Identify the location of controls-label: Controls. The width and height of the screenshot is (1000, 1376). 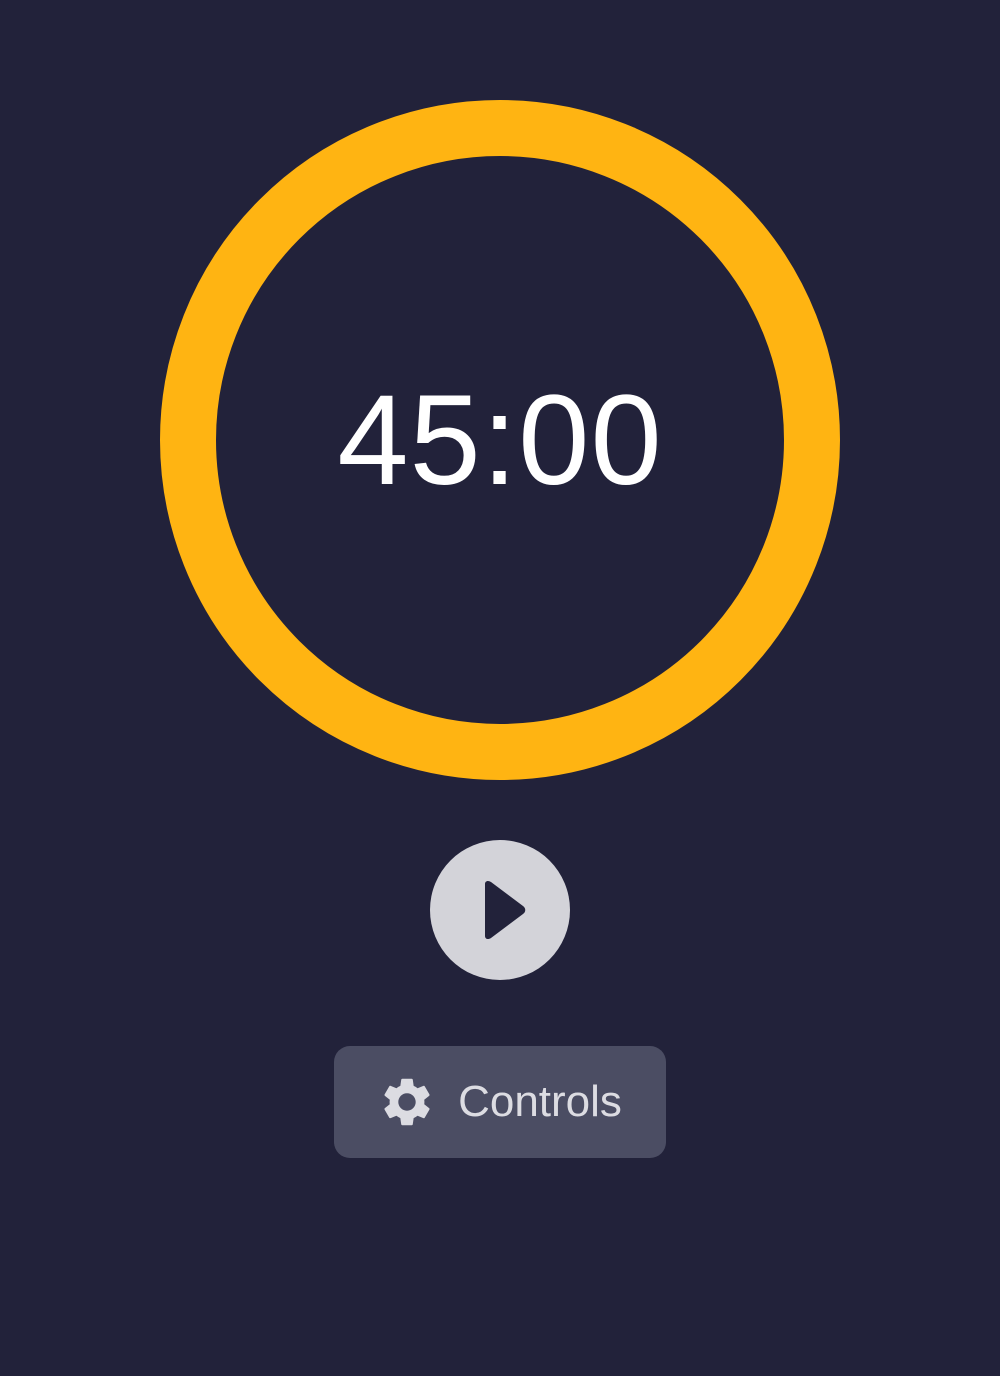
(540, 1101).